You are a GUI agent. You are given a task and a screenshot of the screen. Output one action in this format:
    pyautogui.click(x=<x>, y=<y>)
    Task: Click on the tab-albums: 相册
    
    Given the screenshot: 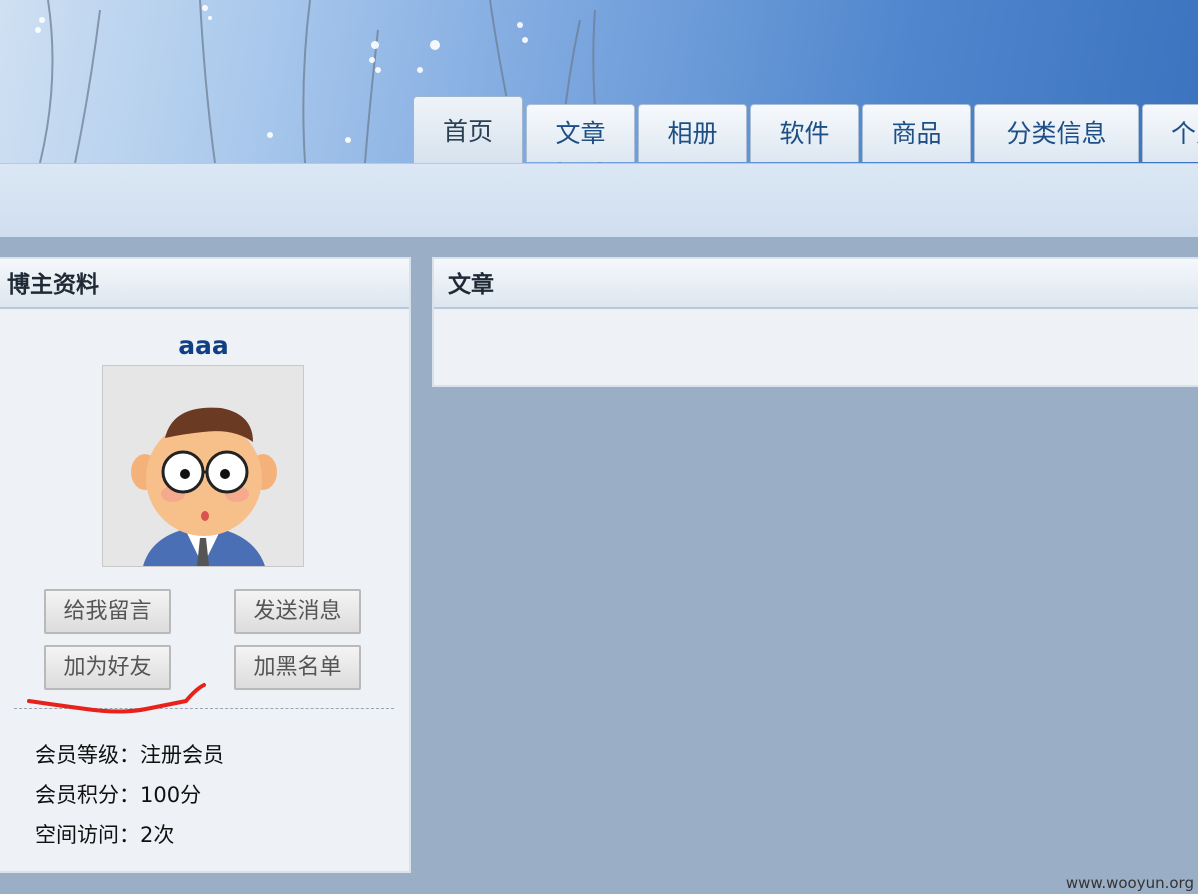 What is the action you would take?
    pyautogui.click(x=692, y=133)
    